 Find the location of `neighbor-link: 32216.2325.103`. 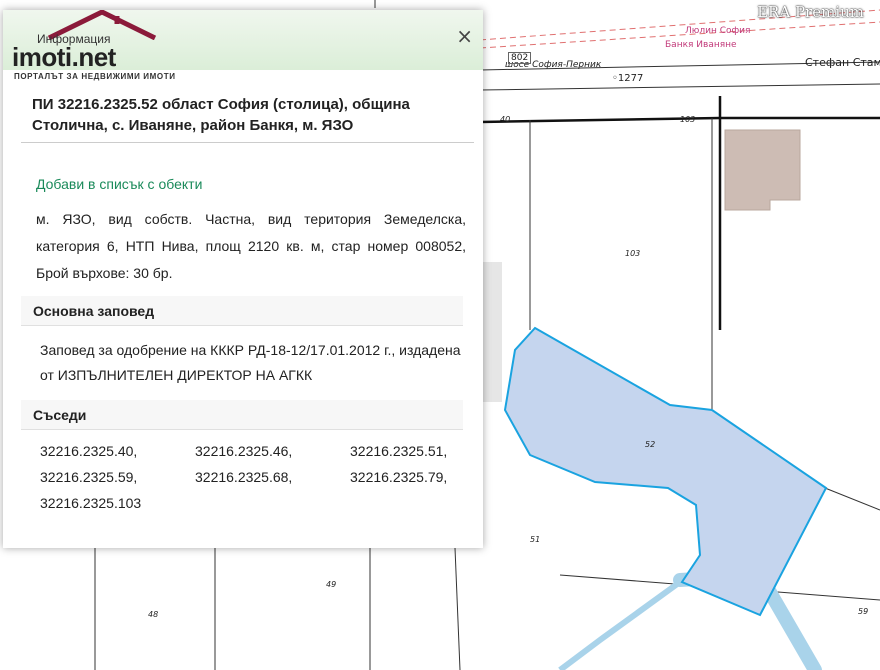

neighbor-link: 32216.2325.103 is located at coordinates (117, 503).